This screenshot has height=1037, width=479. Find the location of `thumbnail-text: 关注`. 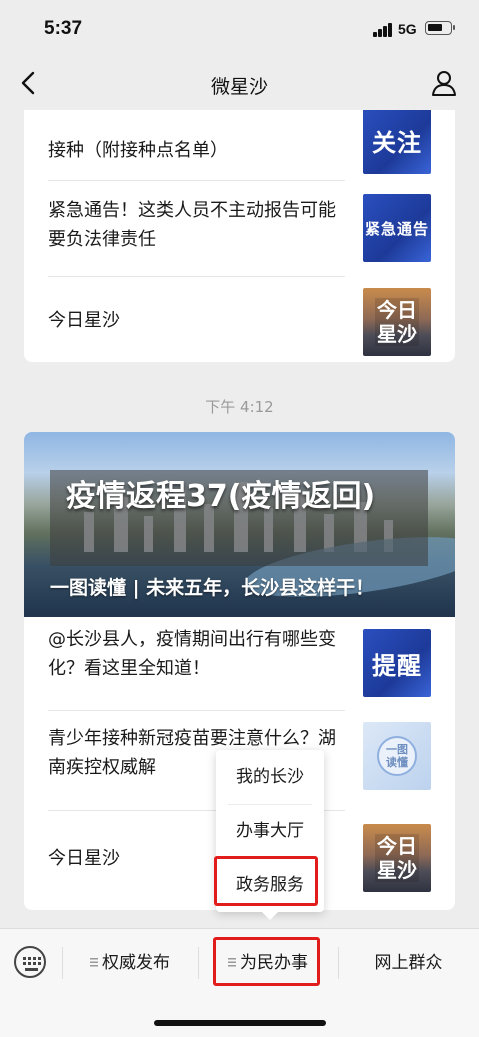

thumbnail-text: 关注 is located at coordinates (397, 142).